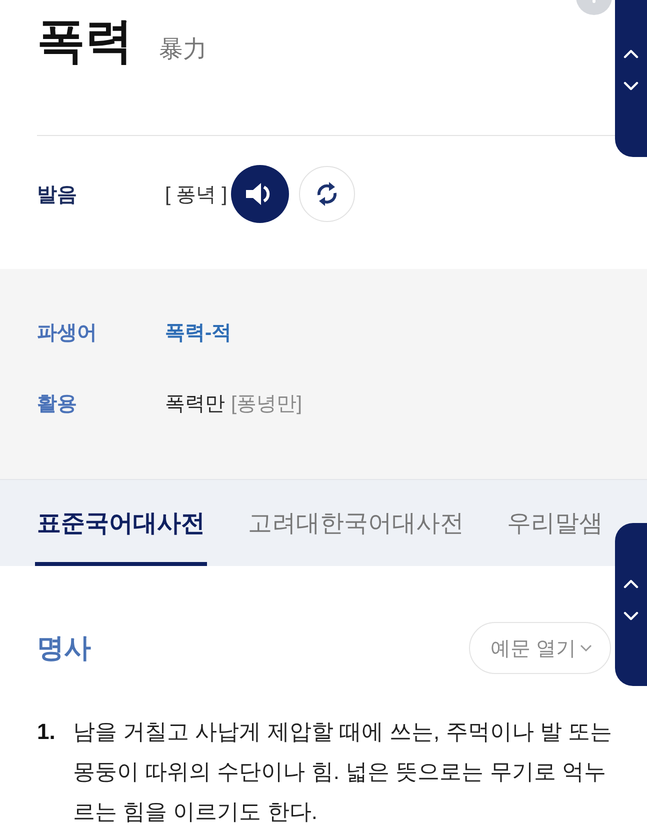 This screenshot has width=647, height=838. What do you see at coordinates (196, 195) in the screenshot?
I see `pronunciation-text: [ 퐁녁 ]` at bounding box center [196, 195].